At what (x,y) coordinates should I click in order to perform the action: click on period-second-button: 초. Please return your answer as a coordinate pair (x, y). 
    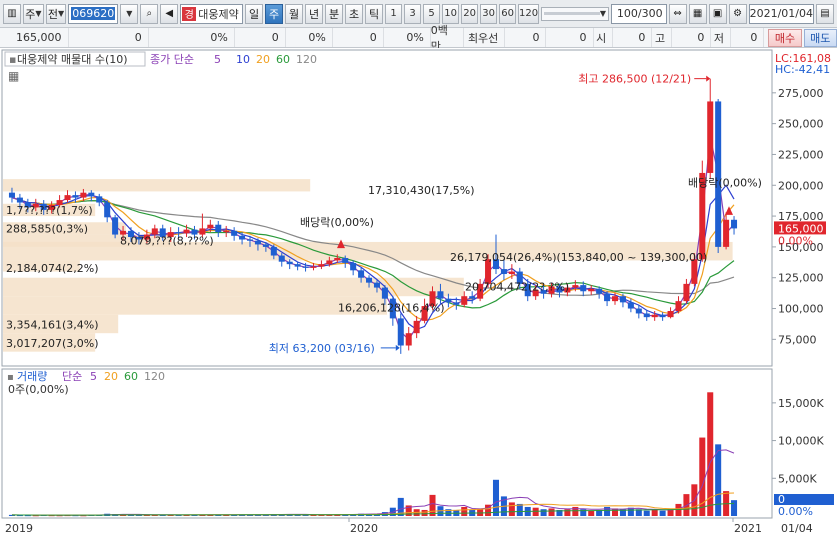
    Looking at the image, I should click on (354, 13).